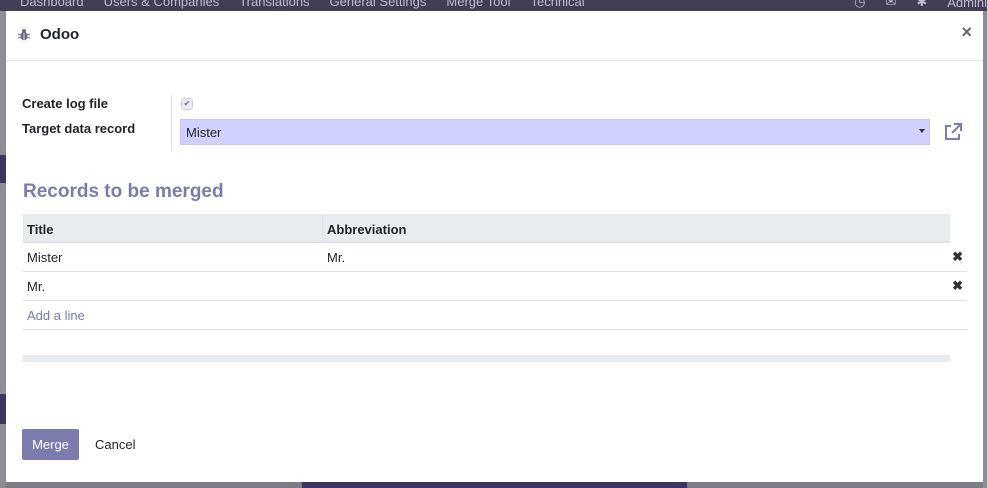 This screenshot has width=987, height=488. I want to click on caret-down-icon, so click(922, 131).